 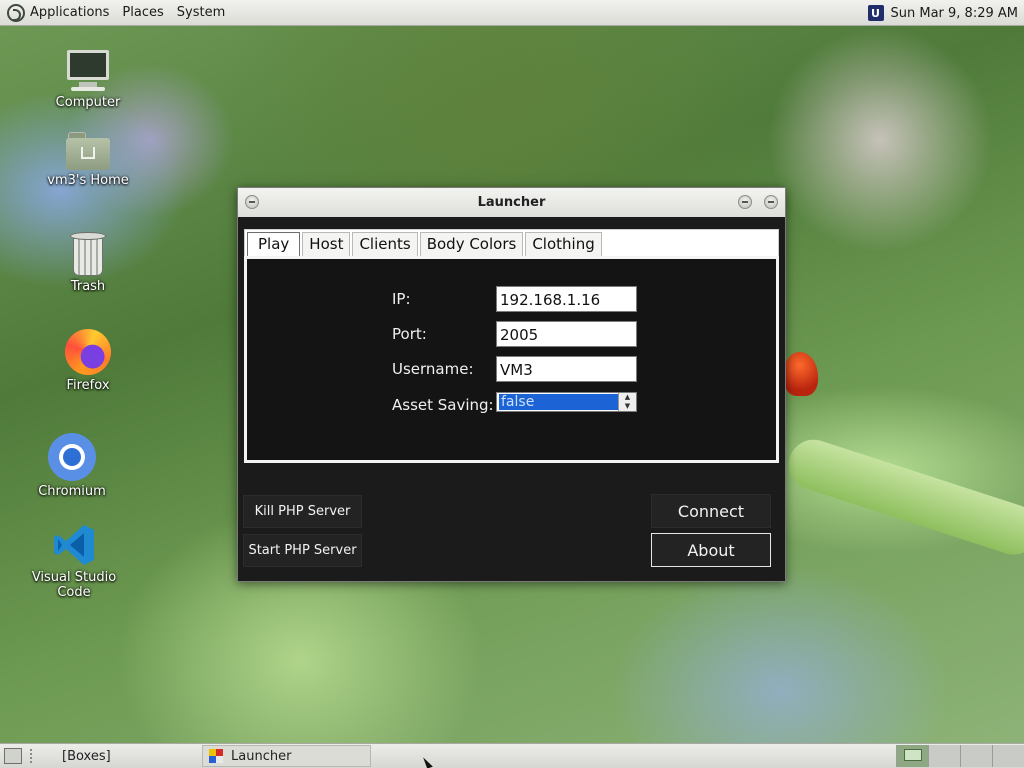 I want to click on top-panel-tray: U Sun Mar 9, 8:29 AM, so click(x=943, y=13).